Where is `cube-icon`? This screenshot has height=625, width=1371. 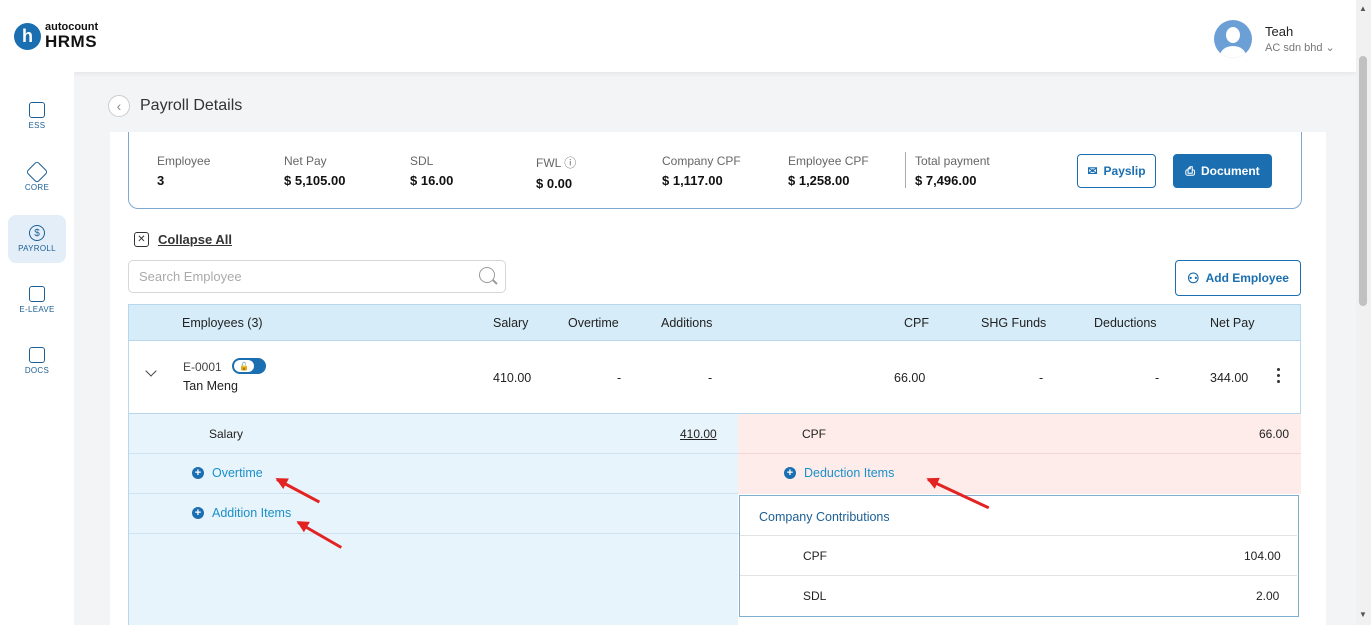 cube-icon is located at coordinates (37, 172).